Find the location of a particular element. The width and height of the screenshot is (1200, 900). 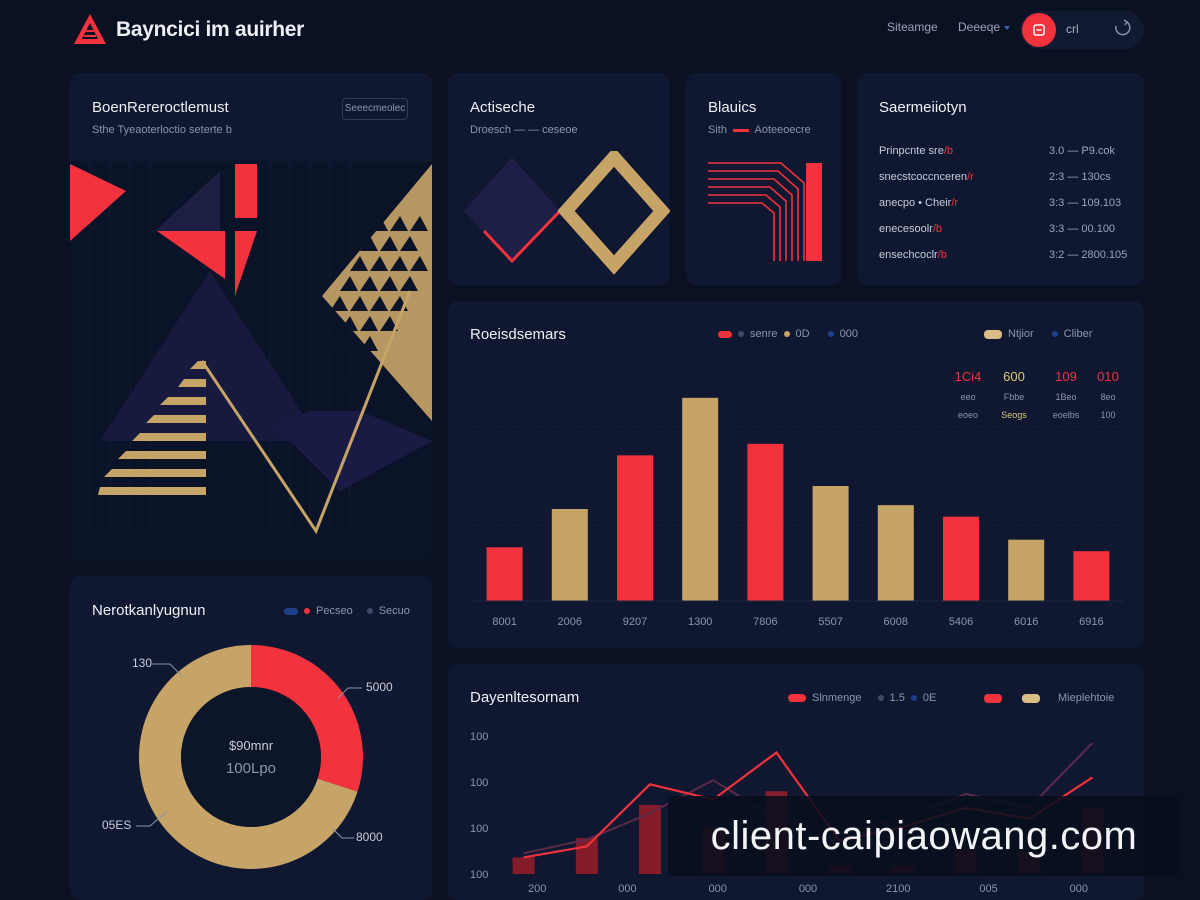

nav-item-1: Siteamge is located at coordinates (912, 27).